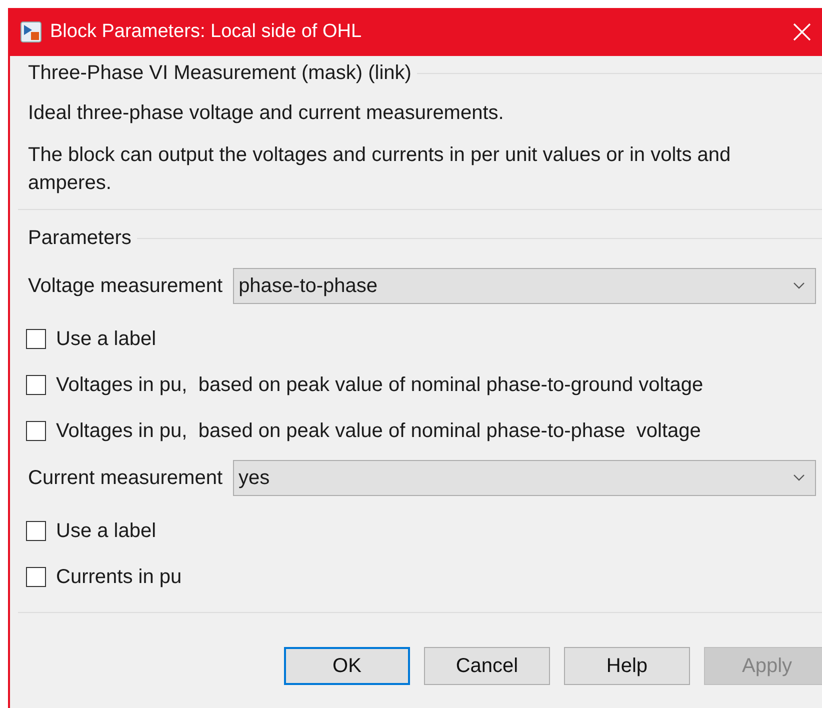 This screenshot has height=708, width=822. What do you see at coordinates (206, 32) in the screenshot?
I see `window-title: Block Parameters: Local side of OHL` at bounding box center [206, 32].